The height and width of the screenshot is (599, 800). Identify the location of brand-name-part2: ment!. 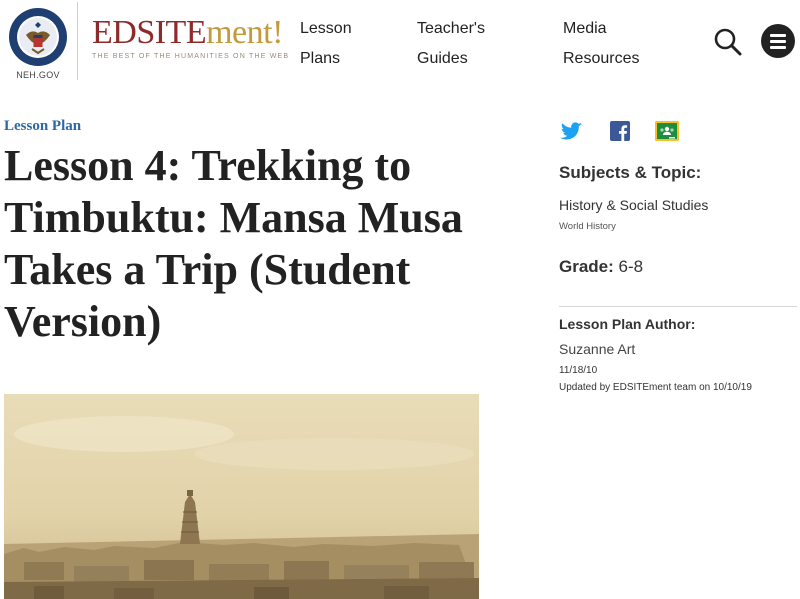
(244, 32).